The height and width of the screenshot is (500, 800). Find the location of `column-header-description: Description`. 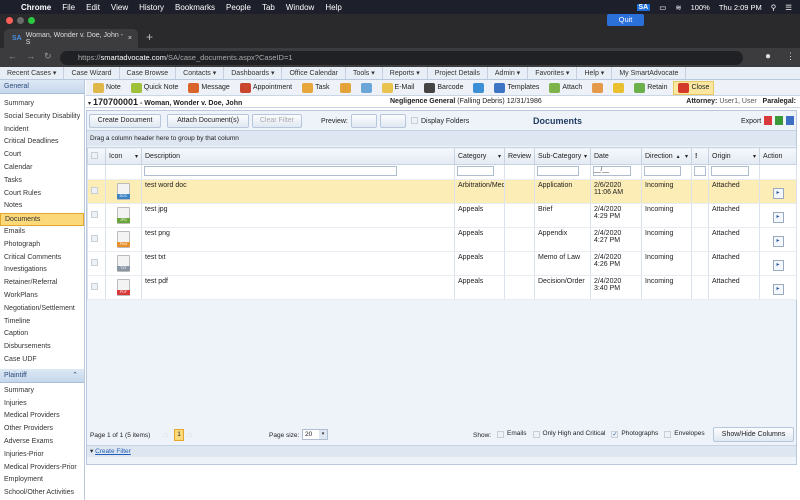

column-header-description: Description is located at coordinates (298, 156).